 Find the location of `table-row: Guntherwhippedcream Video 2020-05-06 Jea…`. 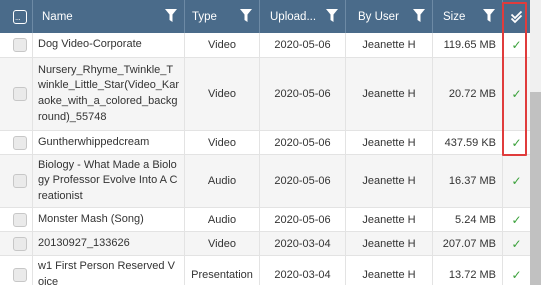

table-row: Guntherwhippedcream Video 2020-05-06 Jea… is located at coordinates (265, 143).